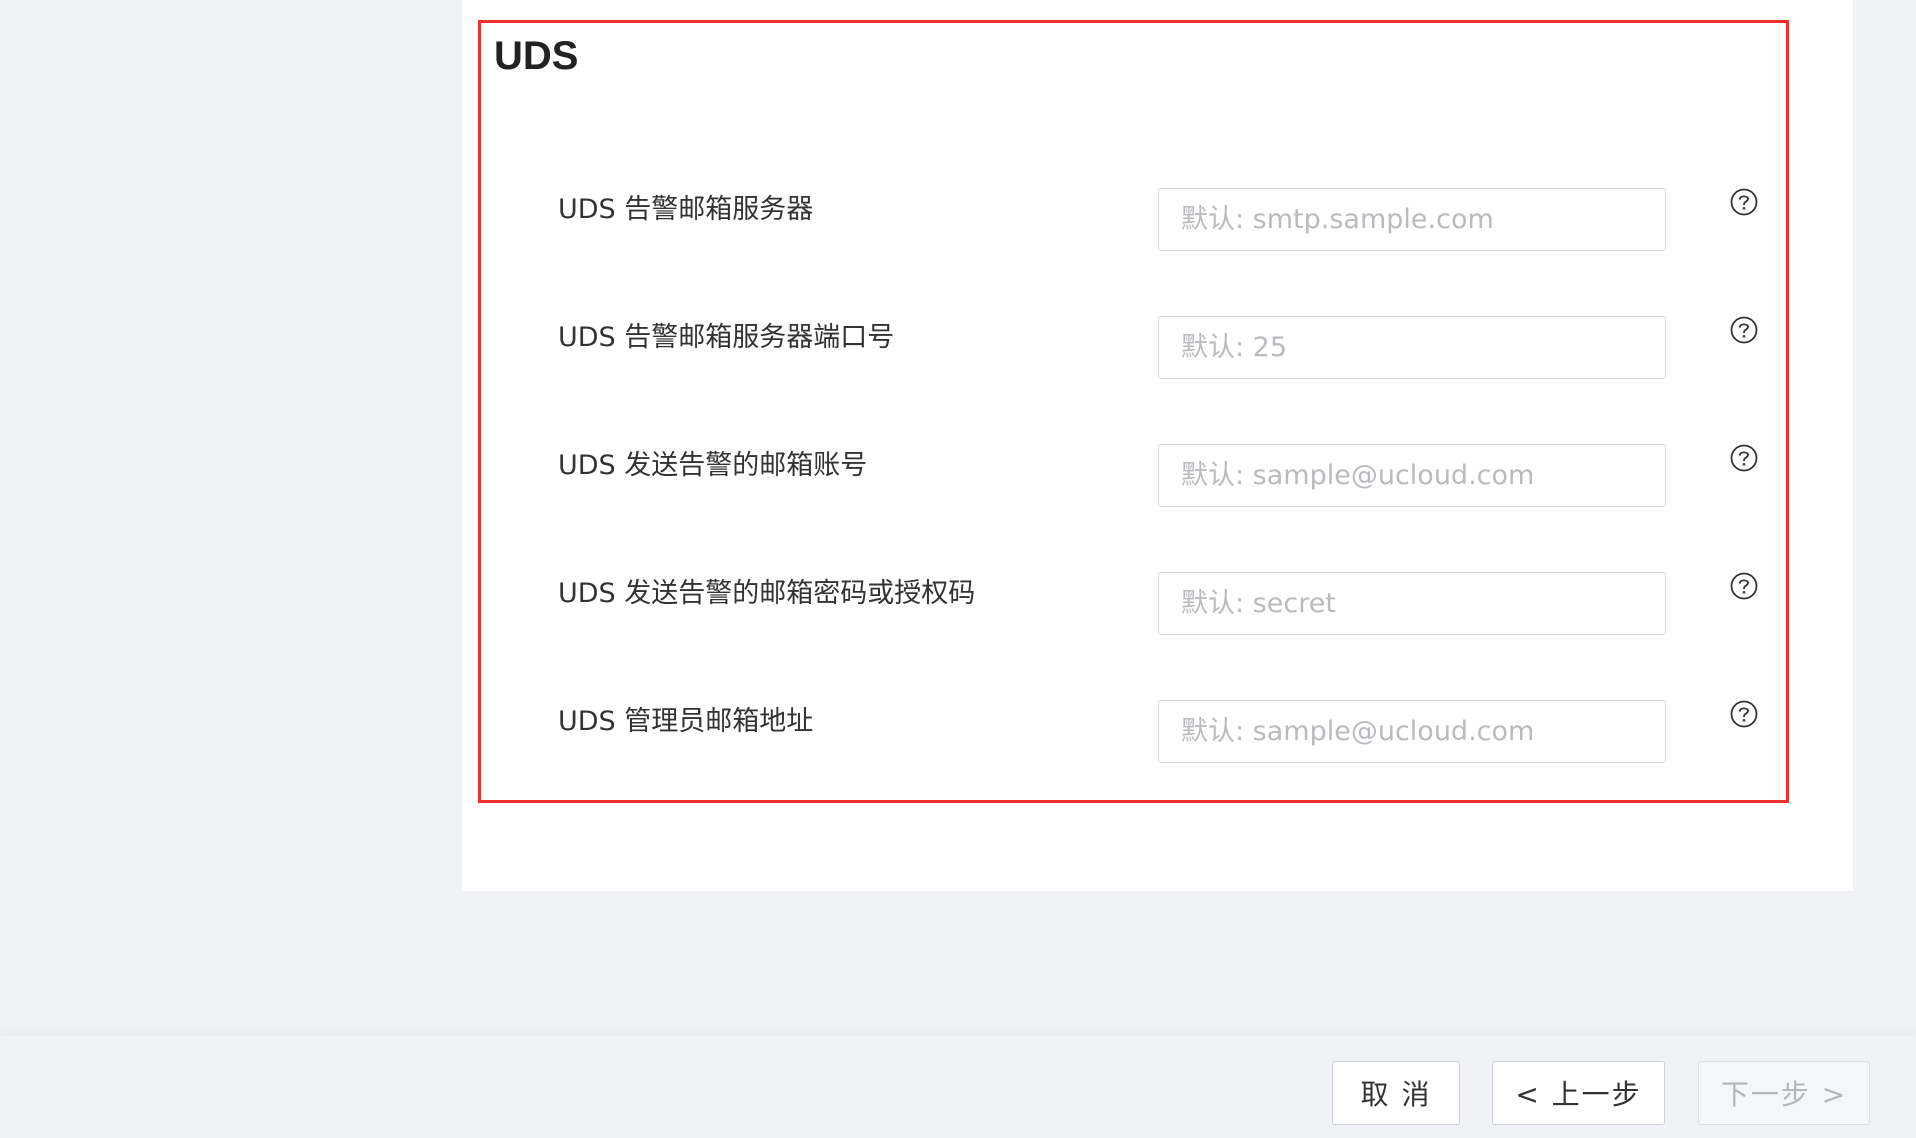  What do you see at coordinates (726, 337) in the screenshot?
I see `field-label-smtp-port: UDS 告警邮箱服务器端口号` at bounding box center [726, 337].